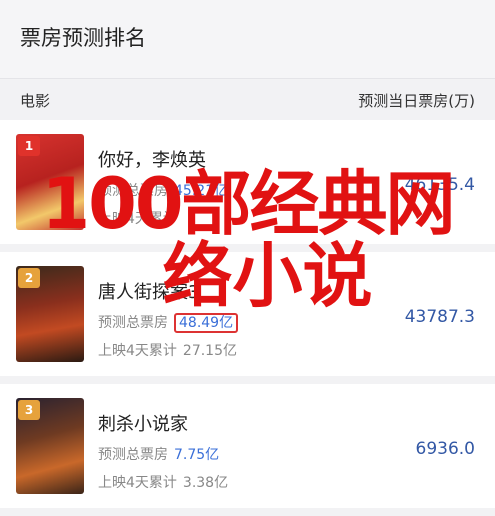 This screenshot has width=495, height=516. Describe the element at coordinates (50, 182) in the screenshot. I see `movie-poster: 1` at that location.